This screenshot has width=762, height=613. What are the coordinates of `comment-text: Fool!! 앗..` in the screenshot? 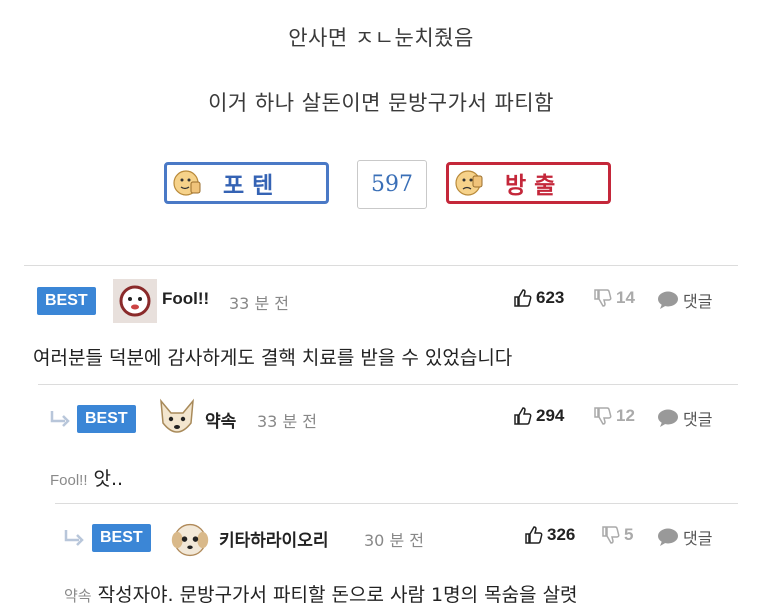 It's located at (86, 477).